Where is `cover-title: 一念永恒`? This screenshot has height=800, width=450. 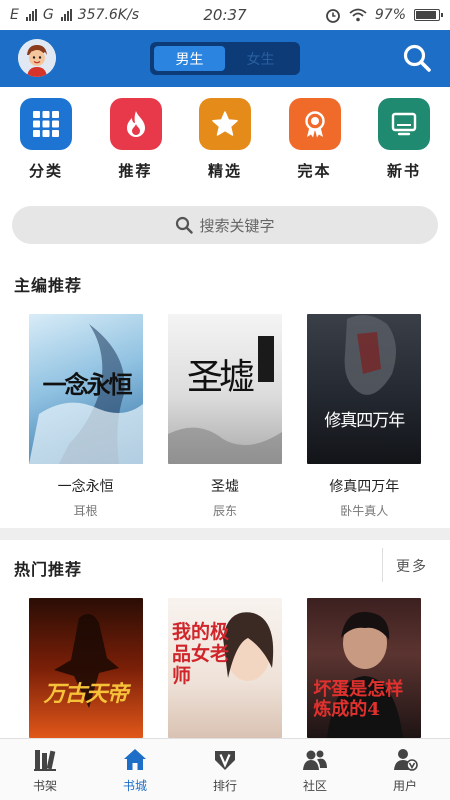 cover-title: 一念永恒 is located at coordinates (87, 384).